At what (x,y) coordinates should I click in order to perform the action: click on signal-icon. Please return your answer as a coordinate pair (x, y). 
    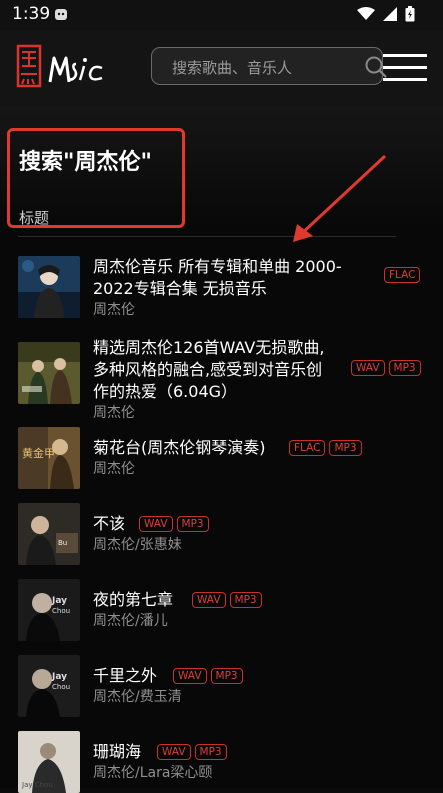
    Looking at the image, I should click on (390, 14).